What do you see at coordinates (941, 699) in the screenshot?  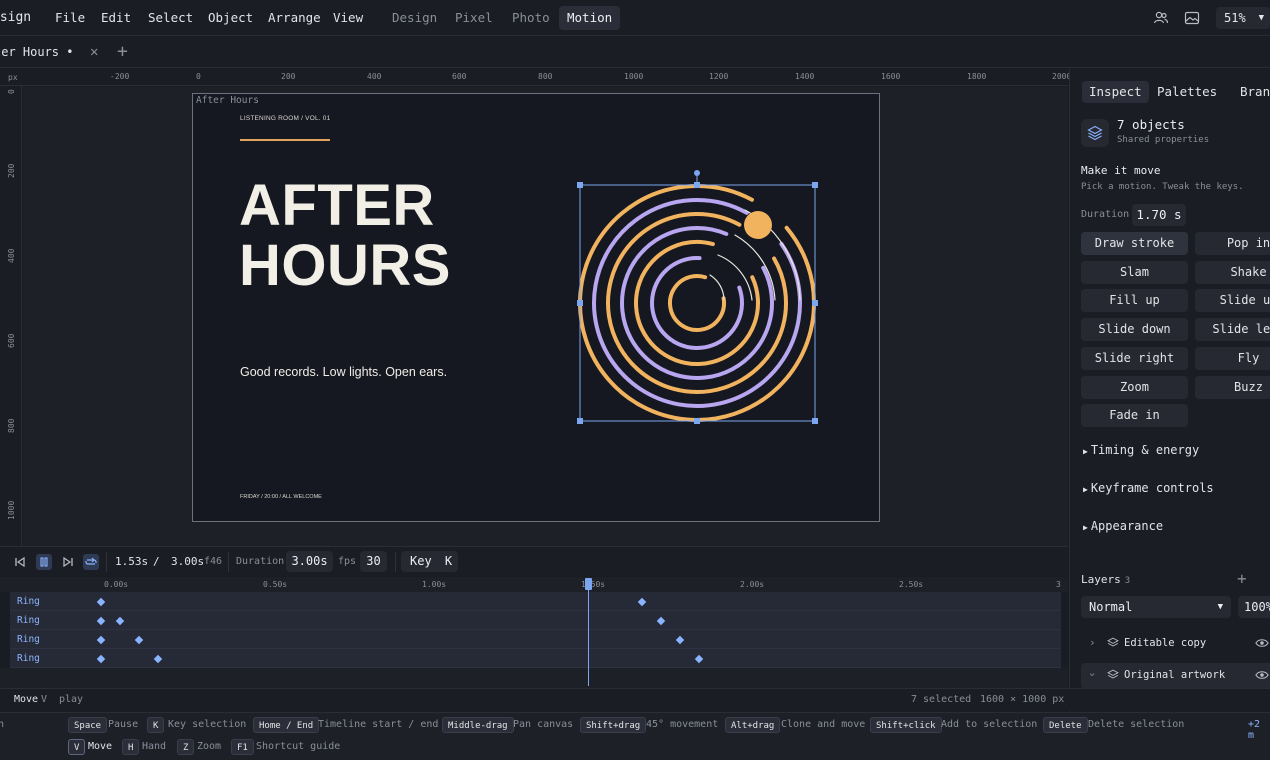 I see `selection-count: 7 selected` at bounding box center [941, 699].